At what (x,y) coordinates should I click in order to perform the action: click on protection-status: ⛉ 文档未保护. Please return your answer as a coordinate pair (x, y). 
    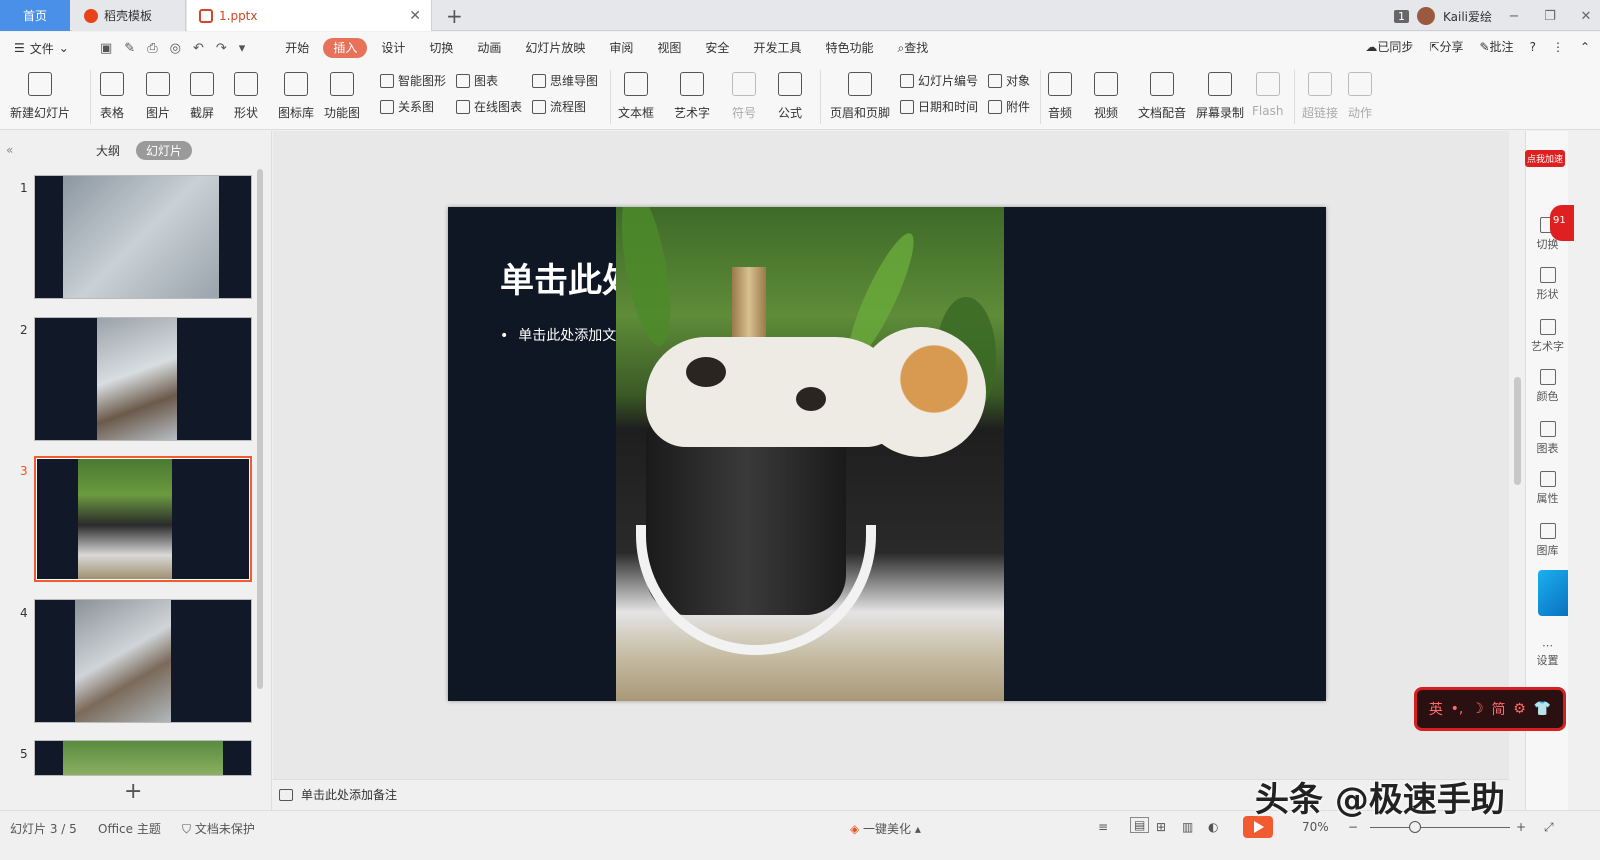
    Looking at the image, I should click on (218, 828).